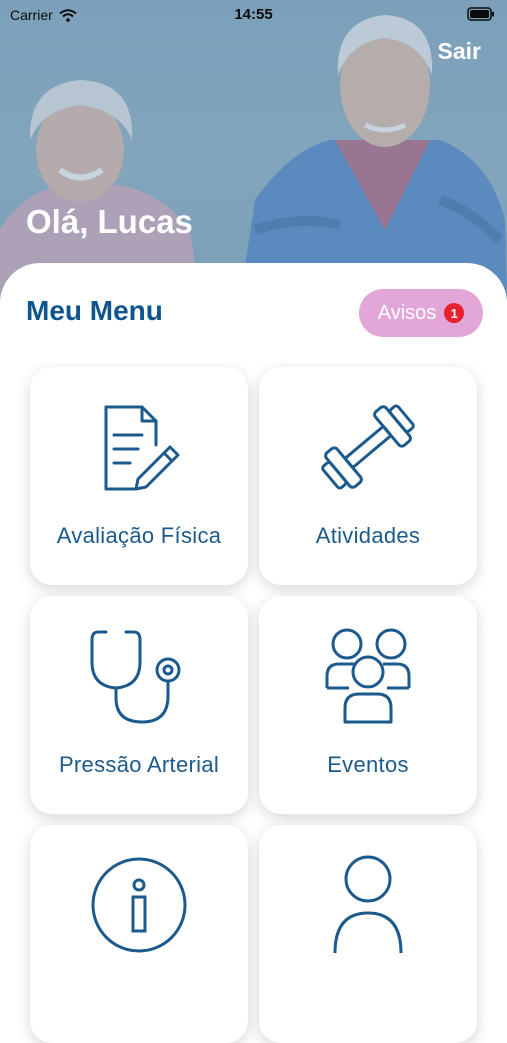 This screenshot has width=507, height=1043. I want to click on menu-card-label: Atividades, so click(368, 535).